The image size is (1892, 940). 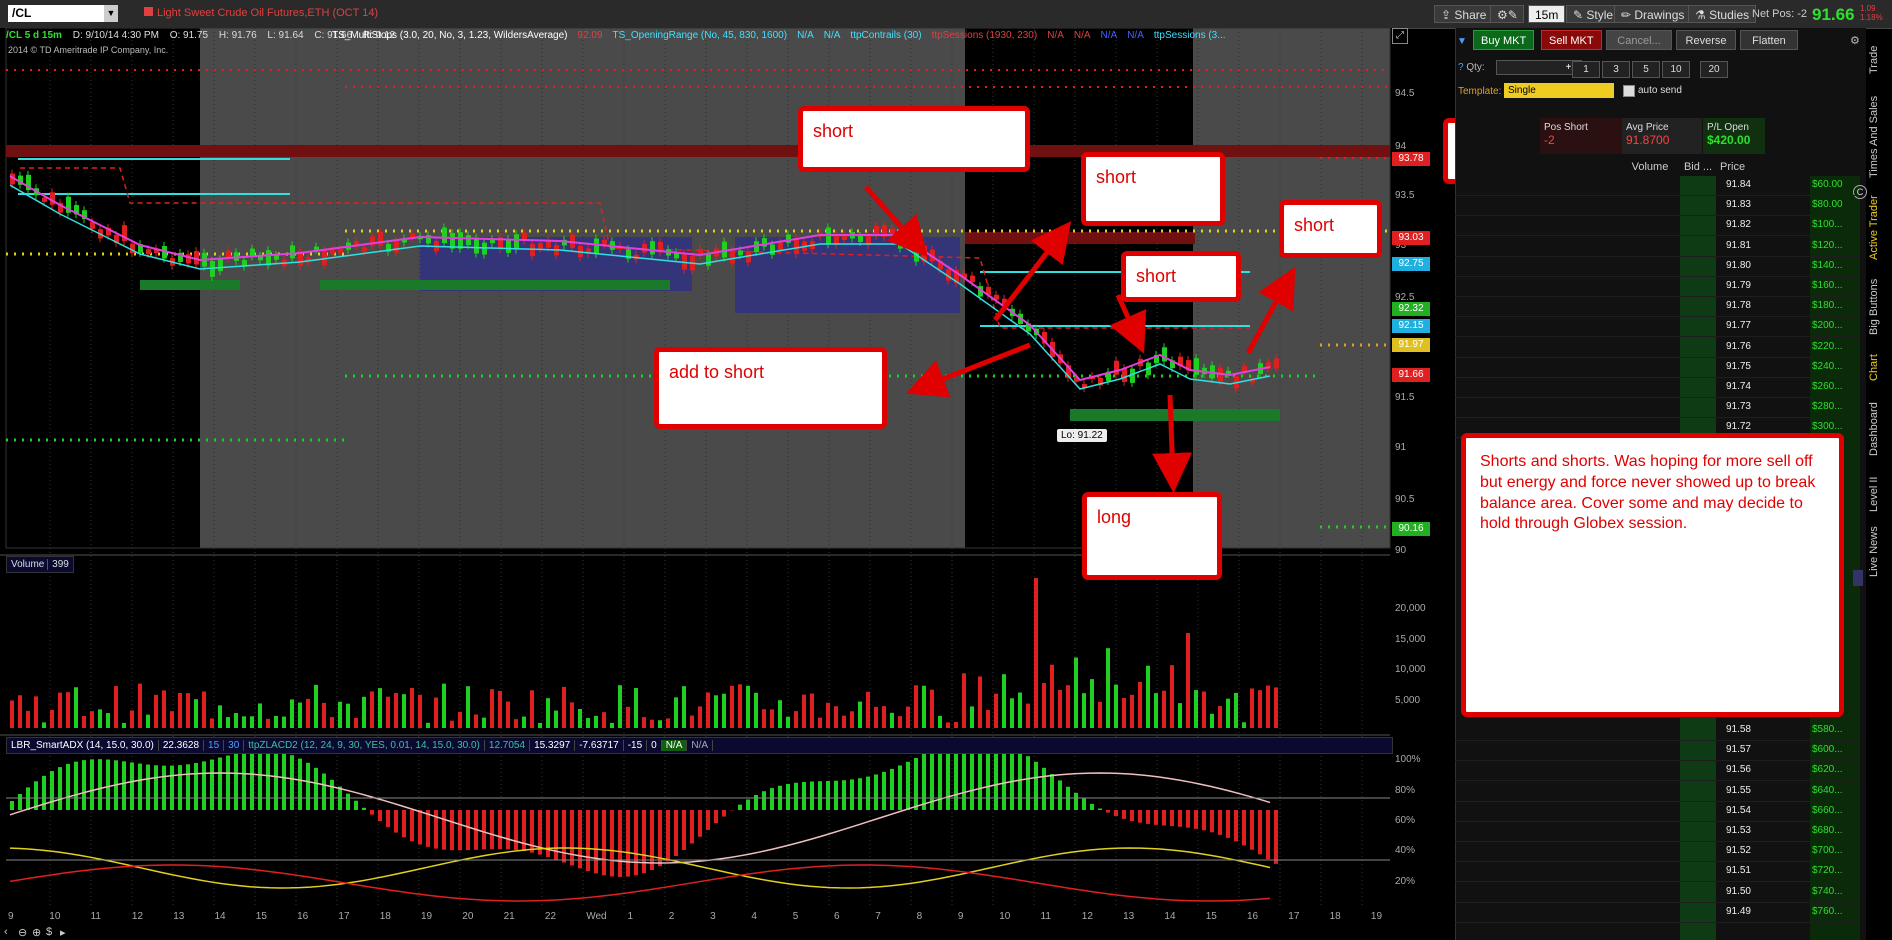 I want to click on qty-preset-button: 1, so click(x=1586, y=69).